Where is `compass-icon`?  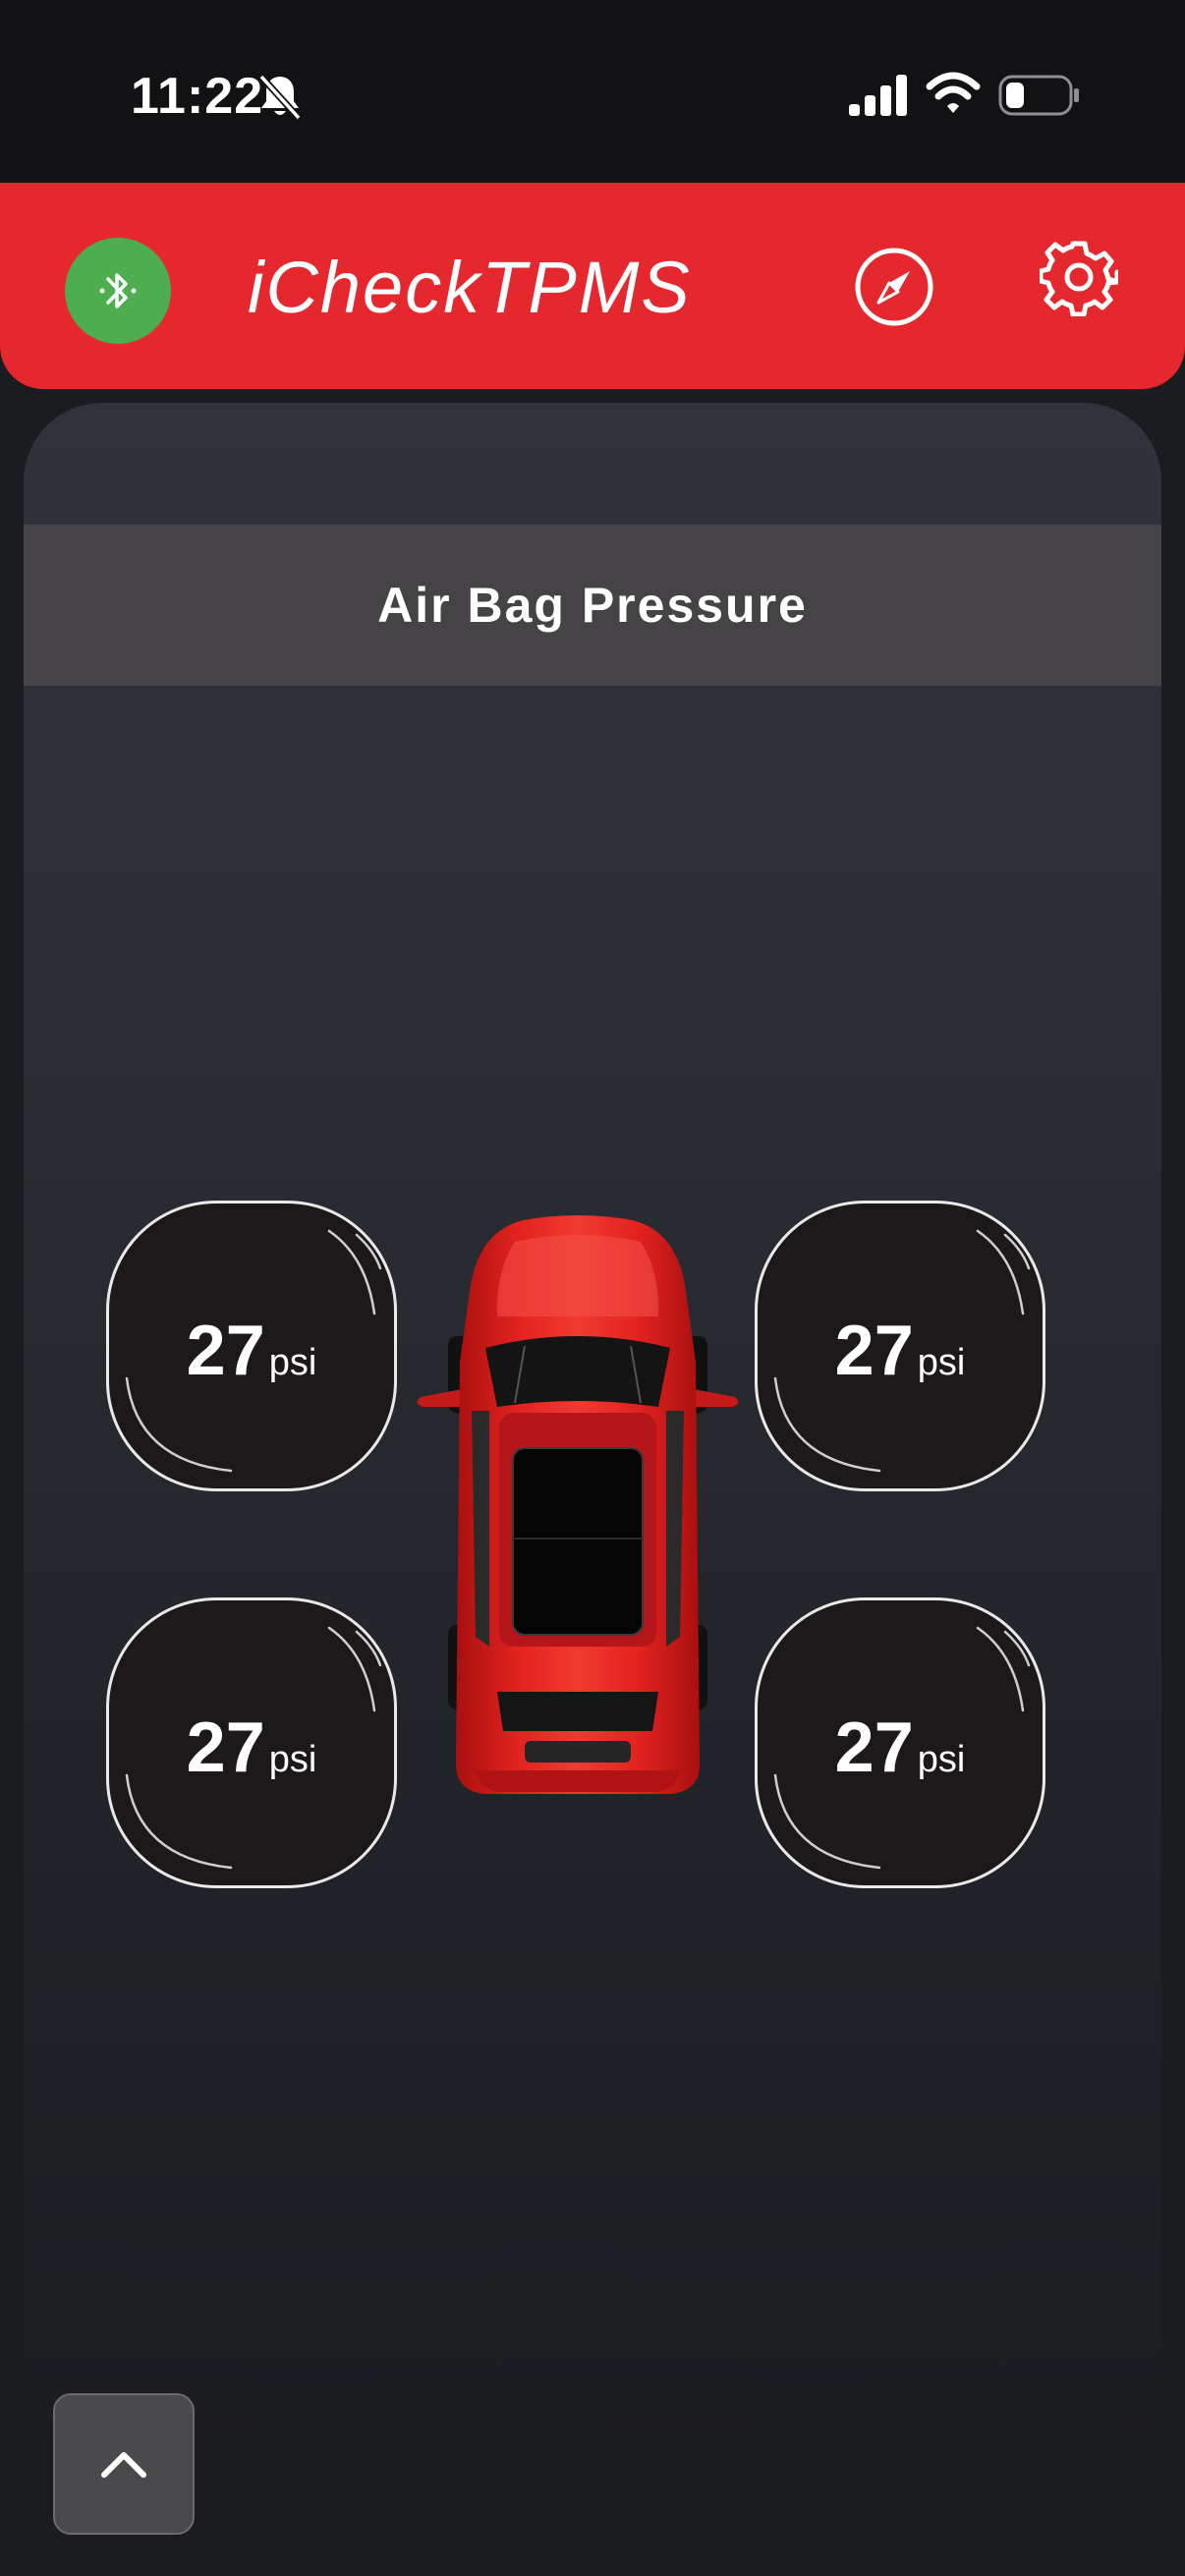 compass-icon is located at coordinates (894, 287).